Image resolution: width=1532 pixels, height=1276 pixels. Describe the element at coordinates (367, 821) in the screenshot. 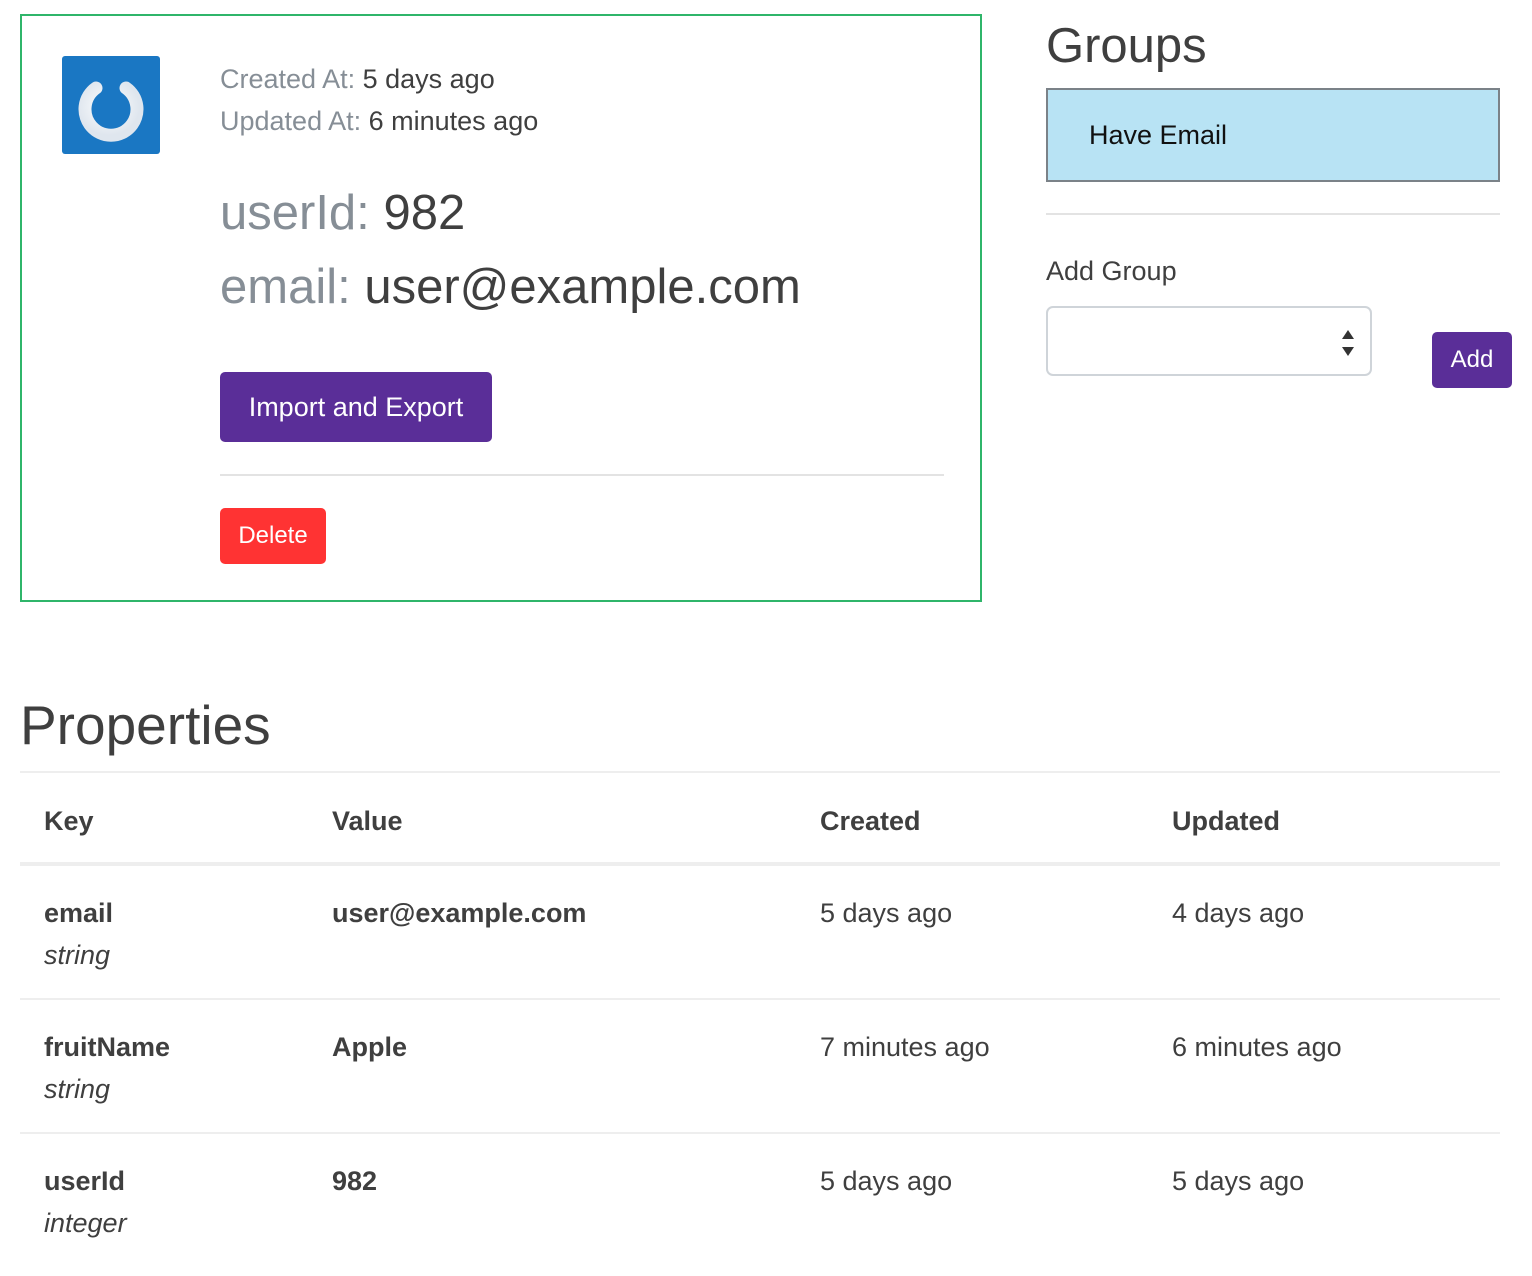

I see `column-header-value: Value` at that location.